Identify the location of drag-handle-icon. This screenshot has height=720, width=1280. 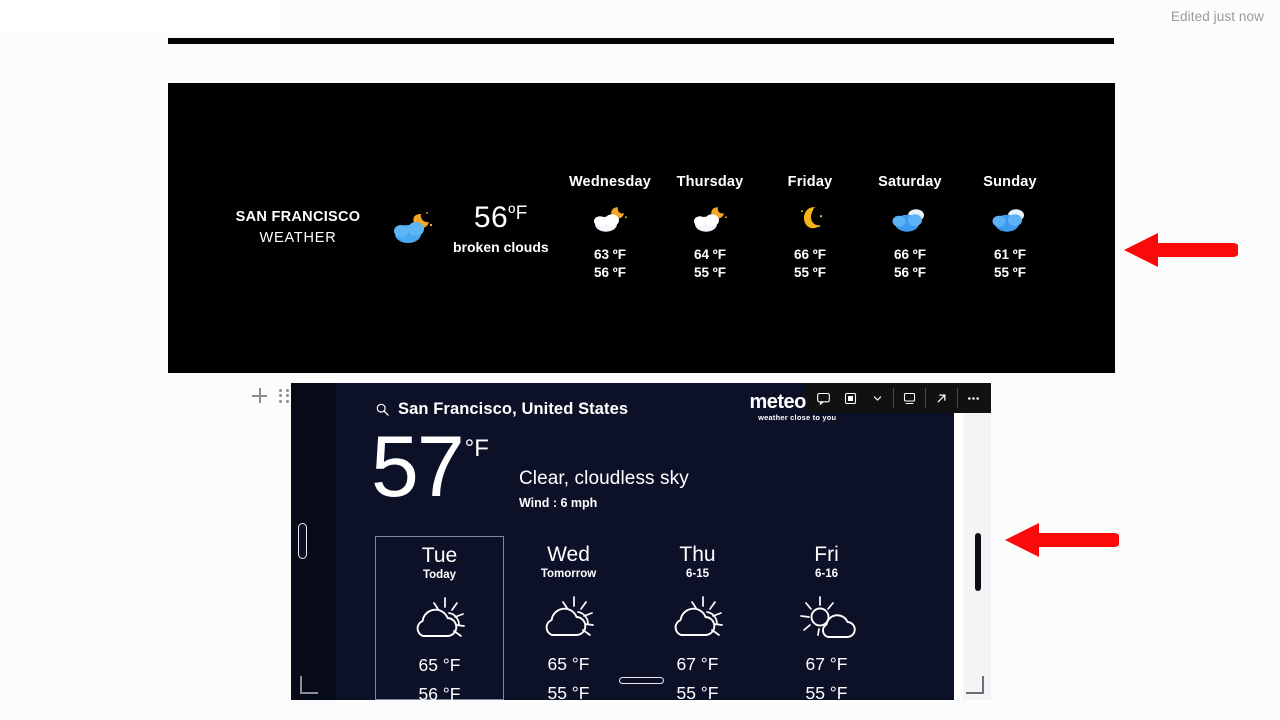
(284, 395).